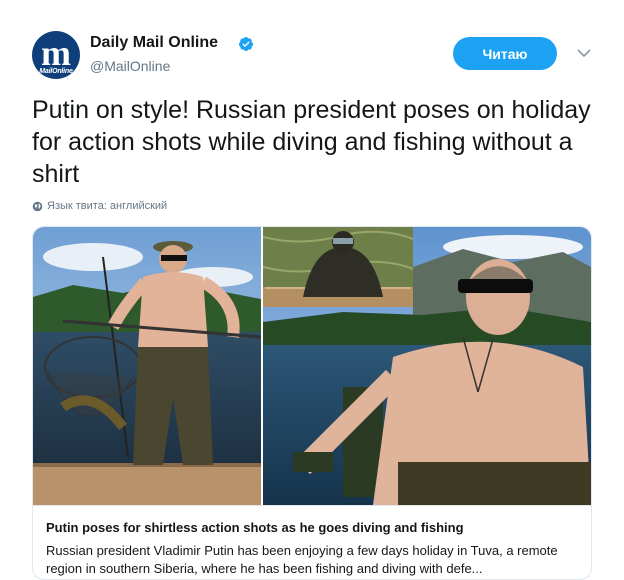 The height and width of the screenshot is (580, 624). I want to click on author-name: Daily Mail Online, so click(154, 43).